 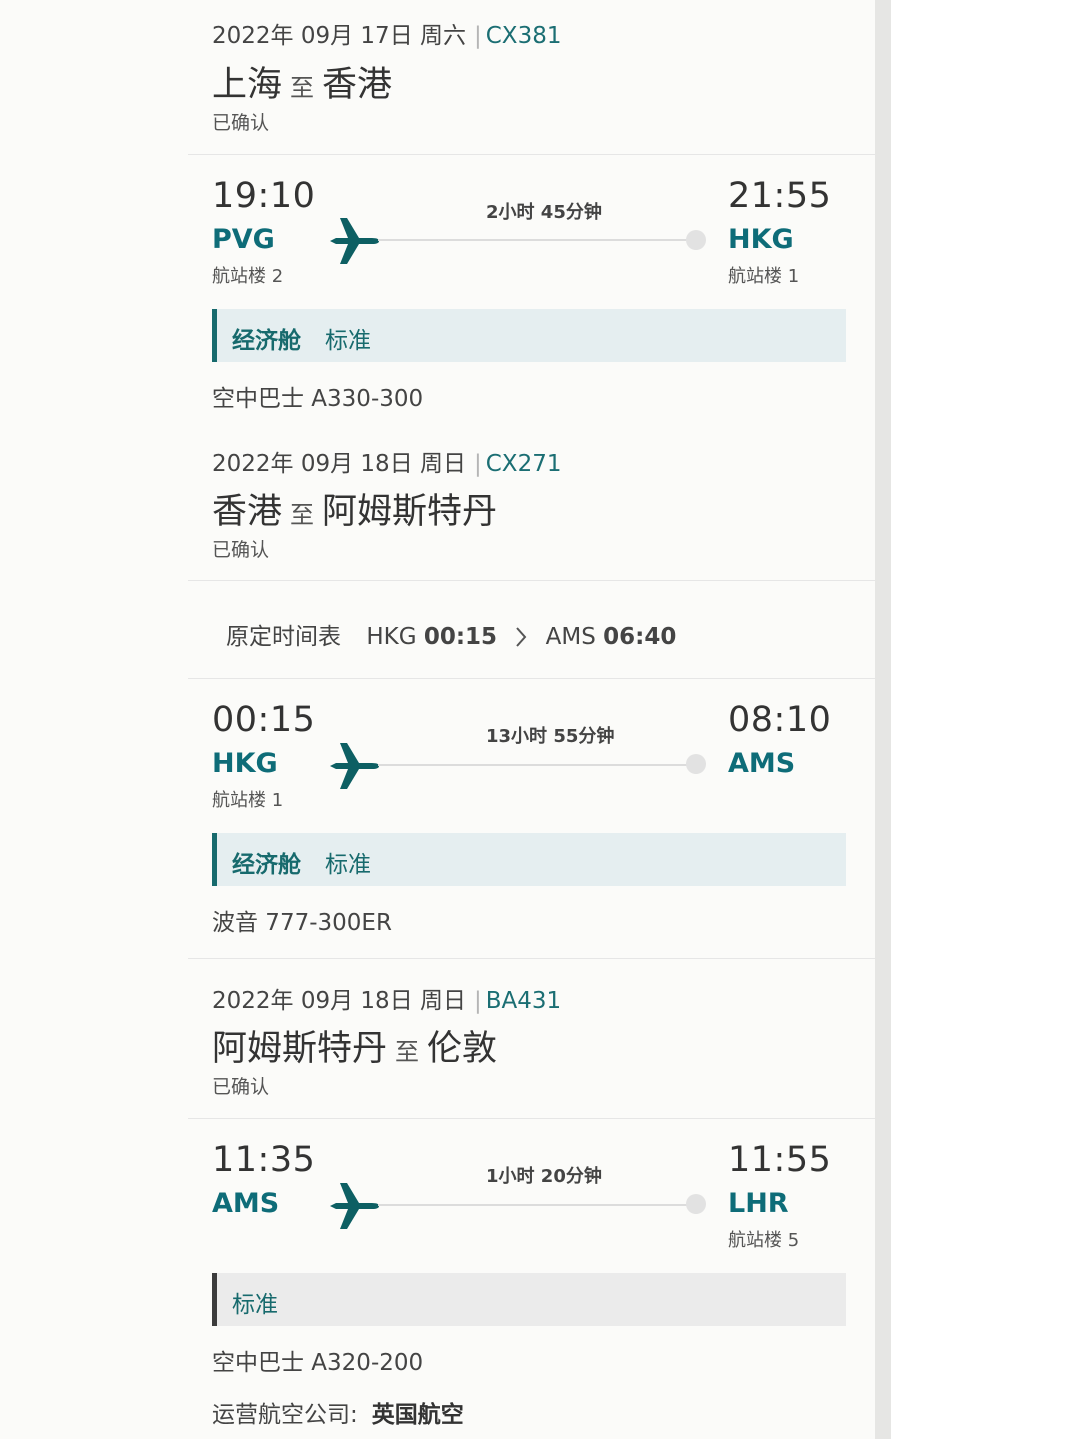 I want to click on original-schedule-label: 原定时间表, so click(x=283, y=637).